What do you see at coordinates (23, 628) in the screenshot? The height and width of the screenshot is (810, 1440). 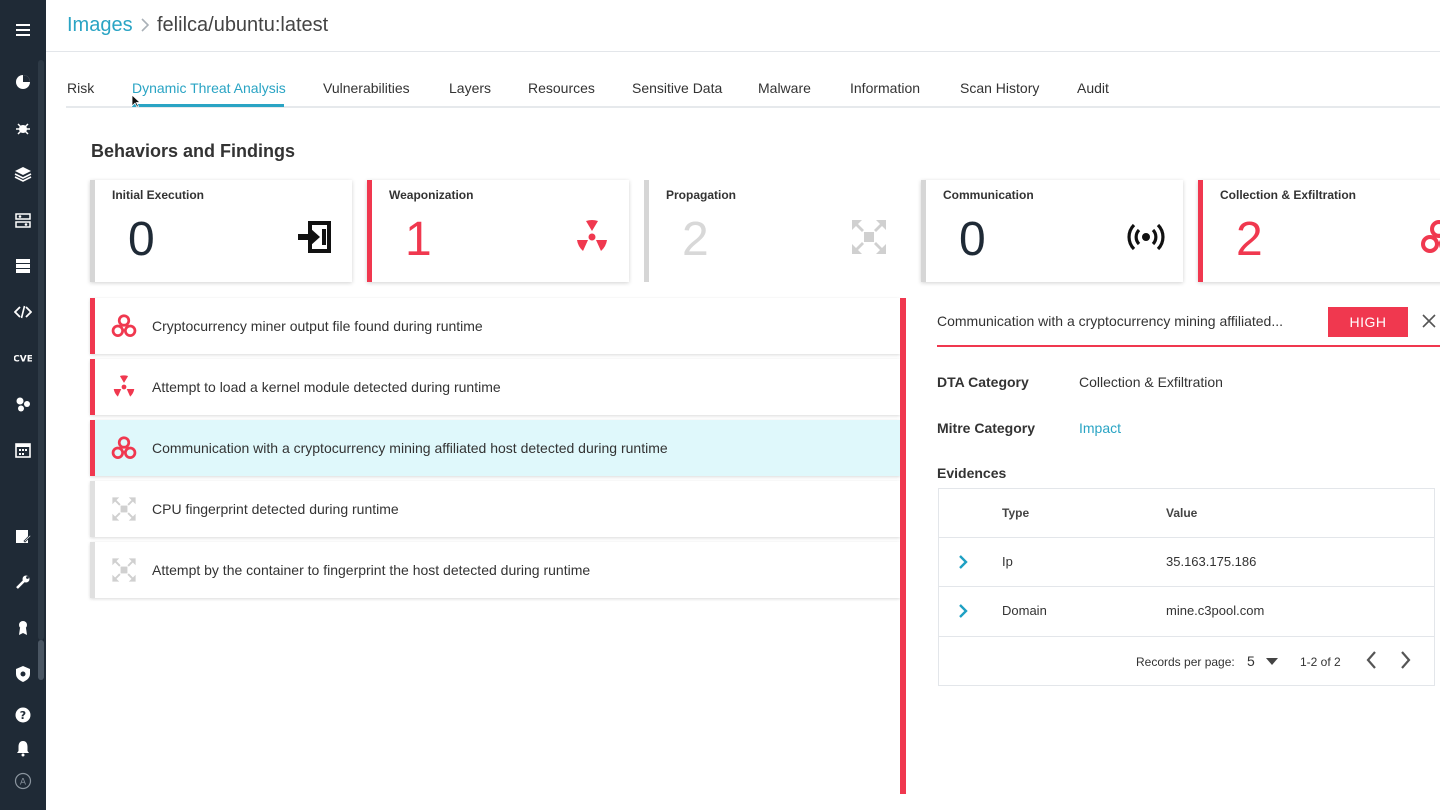 I see `award-icon` at bounding box center [23, 628].